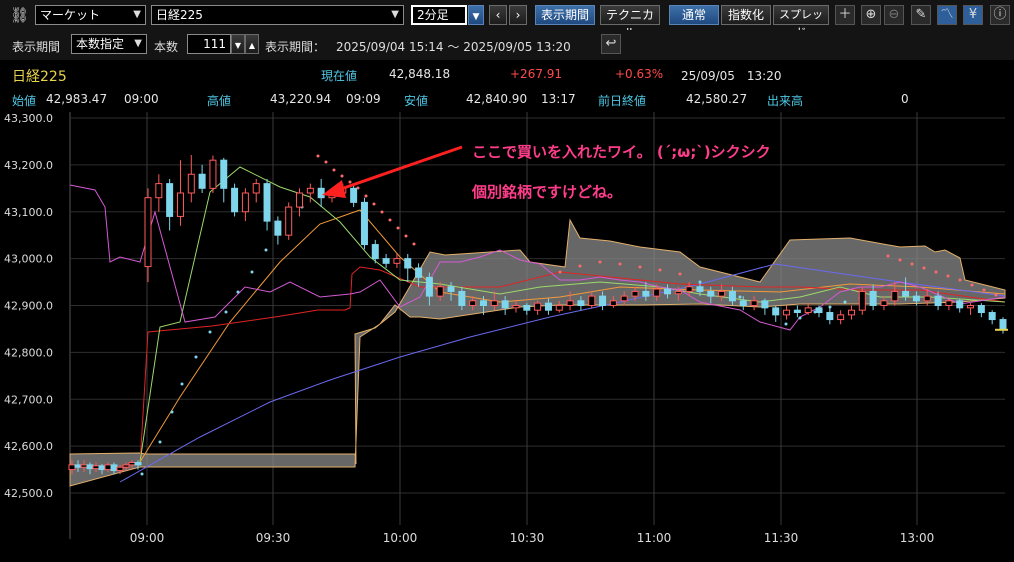 This screenshot has height=562, width=1014. I want to click on technical-button: テクニカル, so click(630, 22).